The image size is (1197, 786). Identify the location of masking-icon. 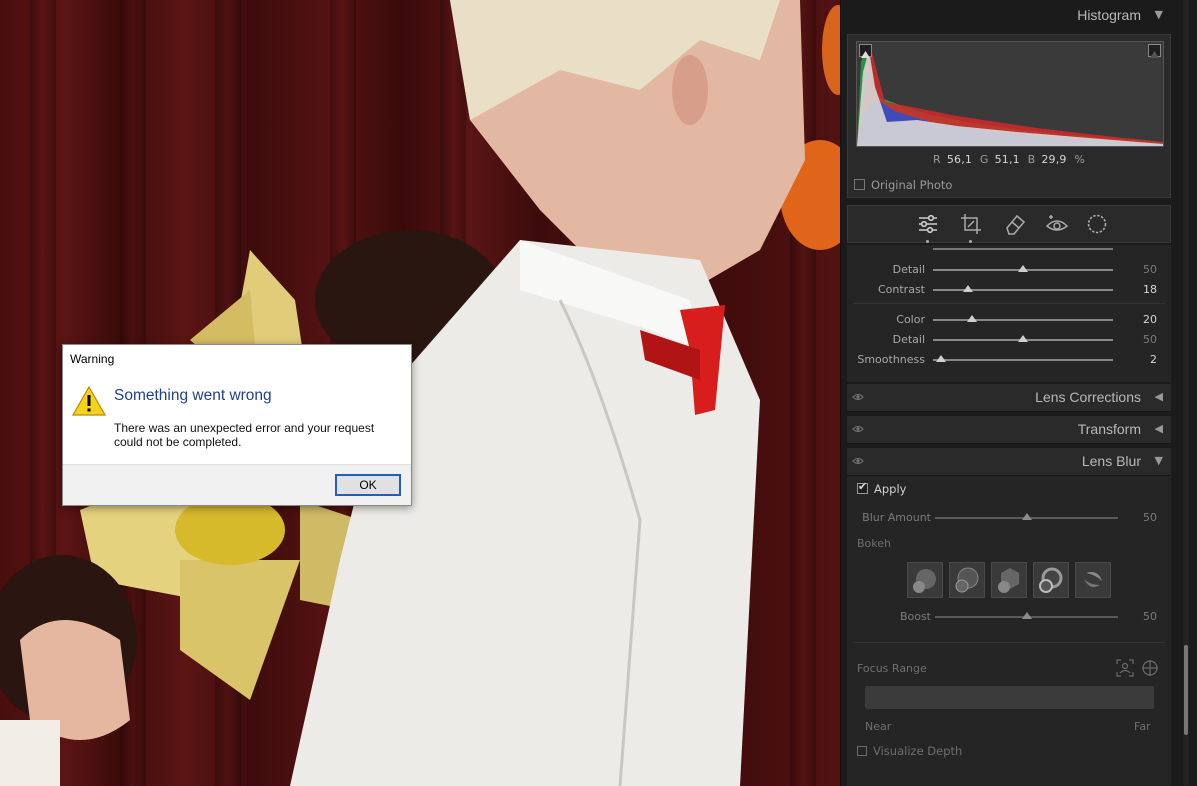
(1097, 224).